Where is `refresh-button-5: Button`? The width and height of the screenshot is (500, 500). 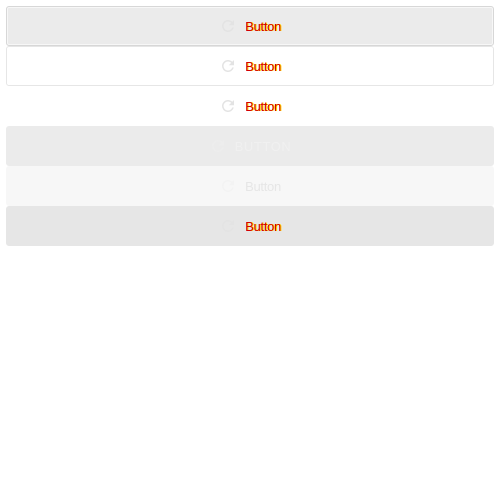 refresh-button-5: Button is located at coordinates (250, 186).